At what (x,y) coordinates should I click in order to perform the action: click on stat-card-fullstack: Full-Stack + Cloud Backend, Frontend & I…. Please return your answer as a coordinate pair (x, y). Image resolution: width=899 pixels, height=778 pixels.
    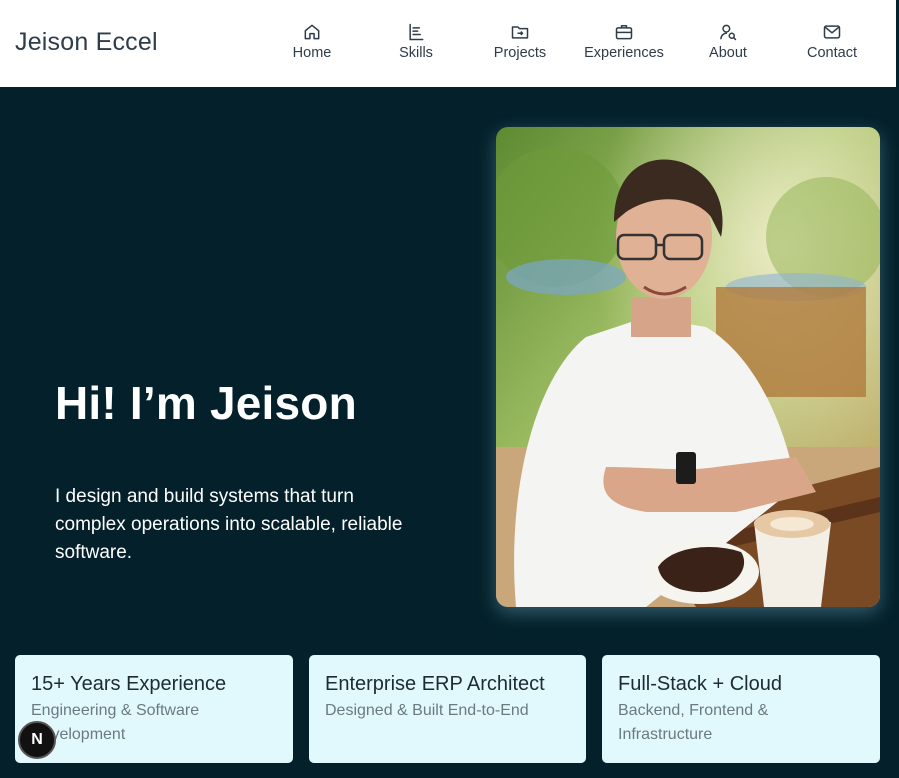
    Looking at the image, I should click on (741, 709).